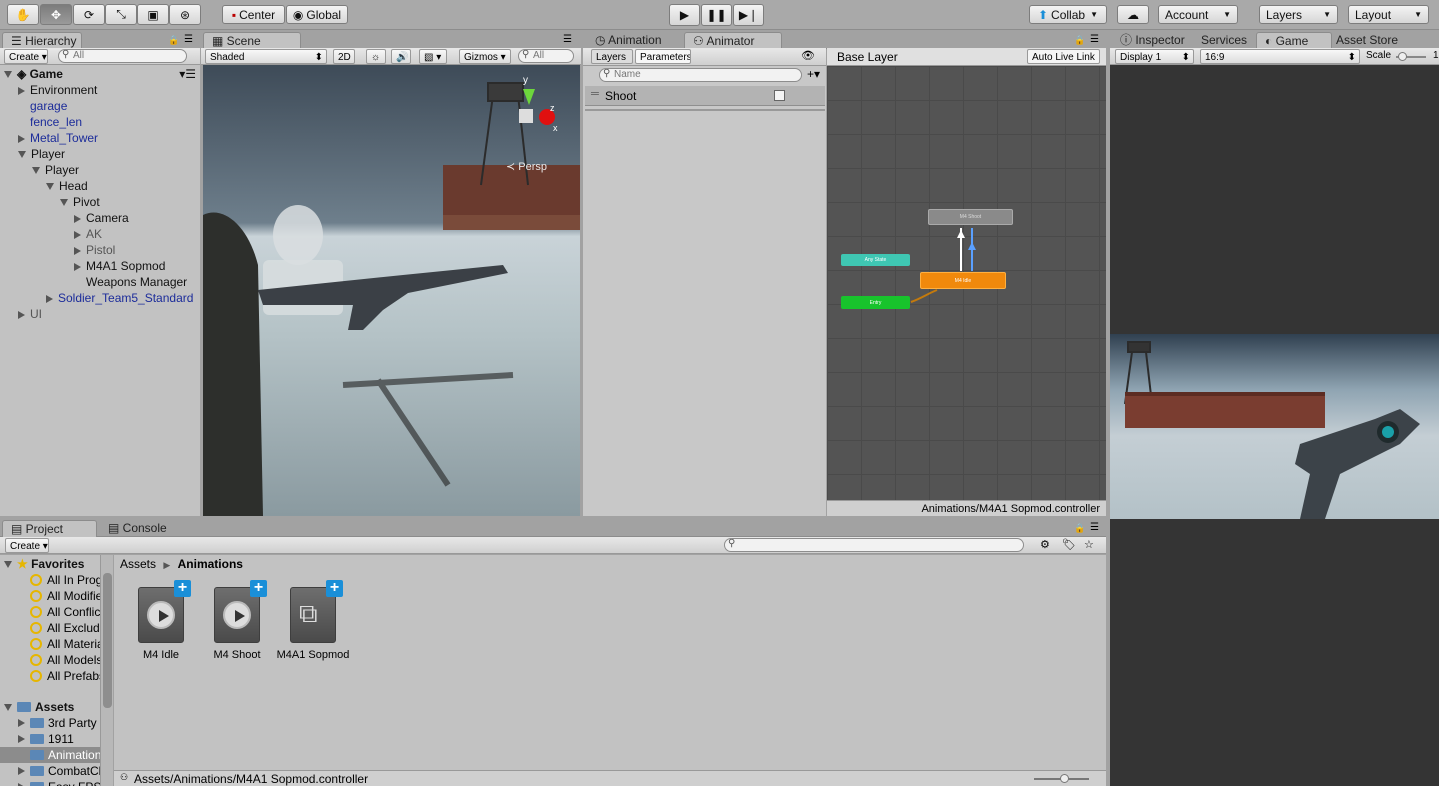  What do you see at coordinates (1294, 40) in the screenshot?
I see `tab-game: ◐ Game` at bounding box center [1294, 40].